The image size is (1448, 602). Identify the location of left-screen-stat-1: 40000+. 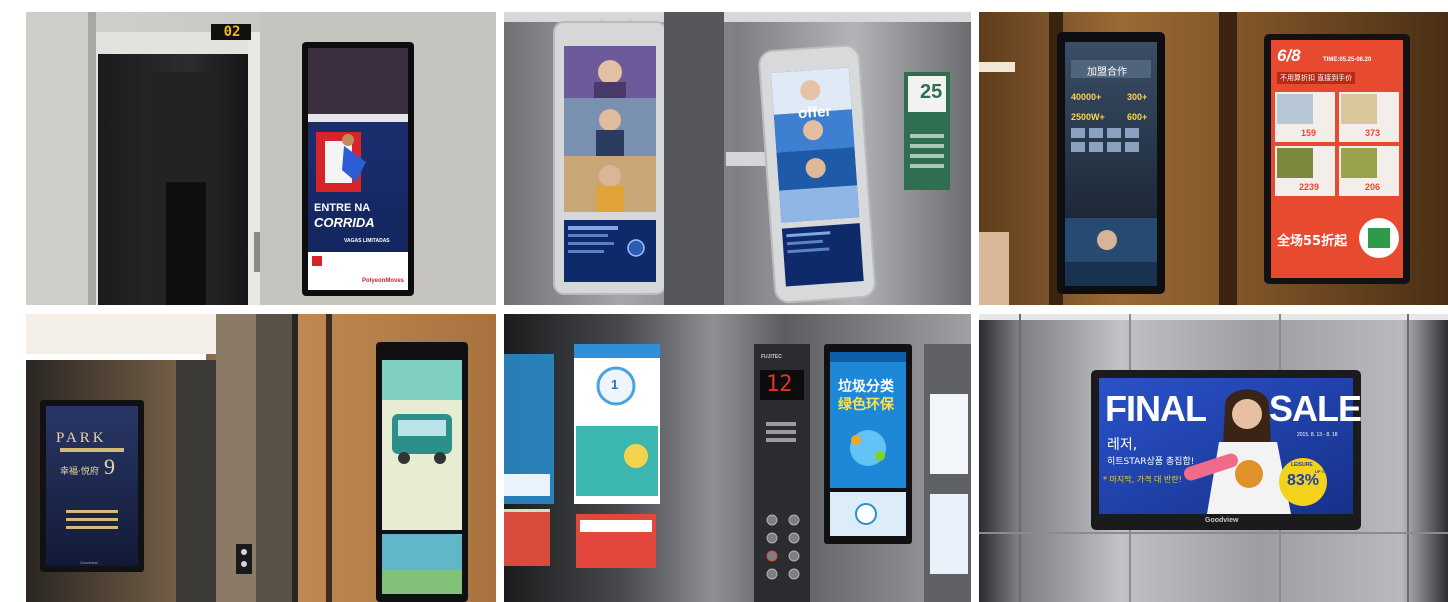
(1086, 97).